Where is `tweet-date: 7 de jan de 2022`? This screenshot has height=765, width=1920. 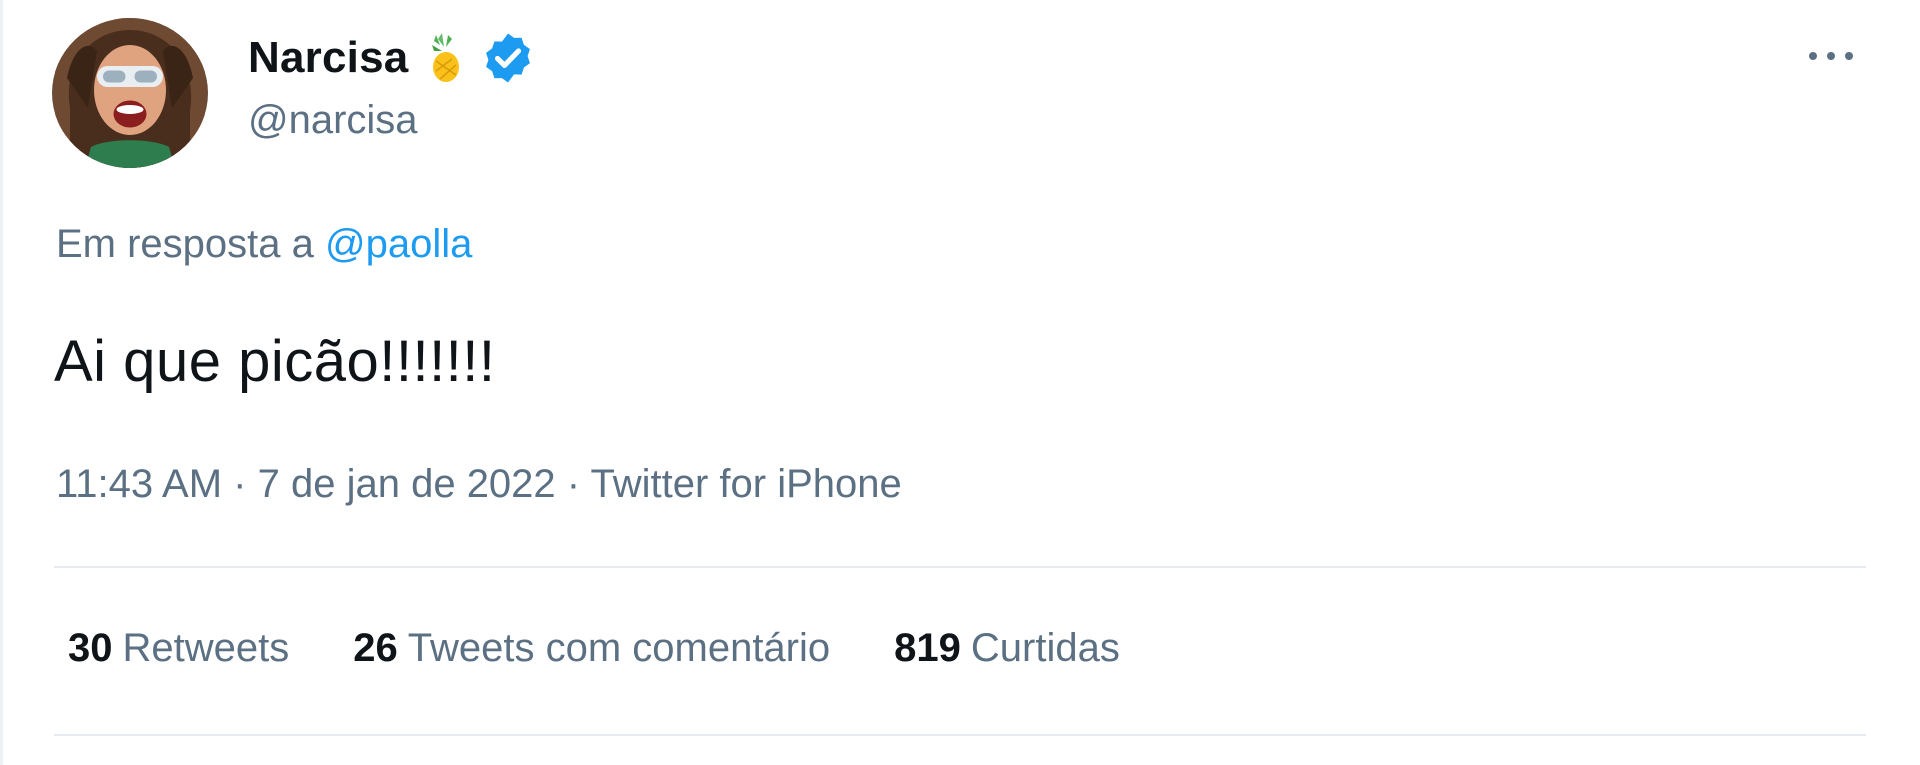
tweet-date: 7 de jan de 2022 is located at coordinates (407, 484).